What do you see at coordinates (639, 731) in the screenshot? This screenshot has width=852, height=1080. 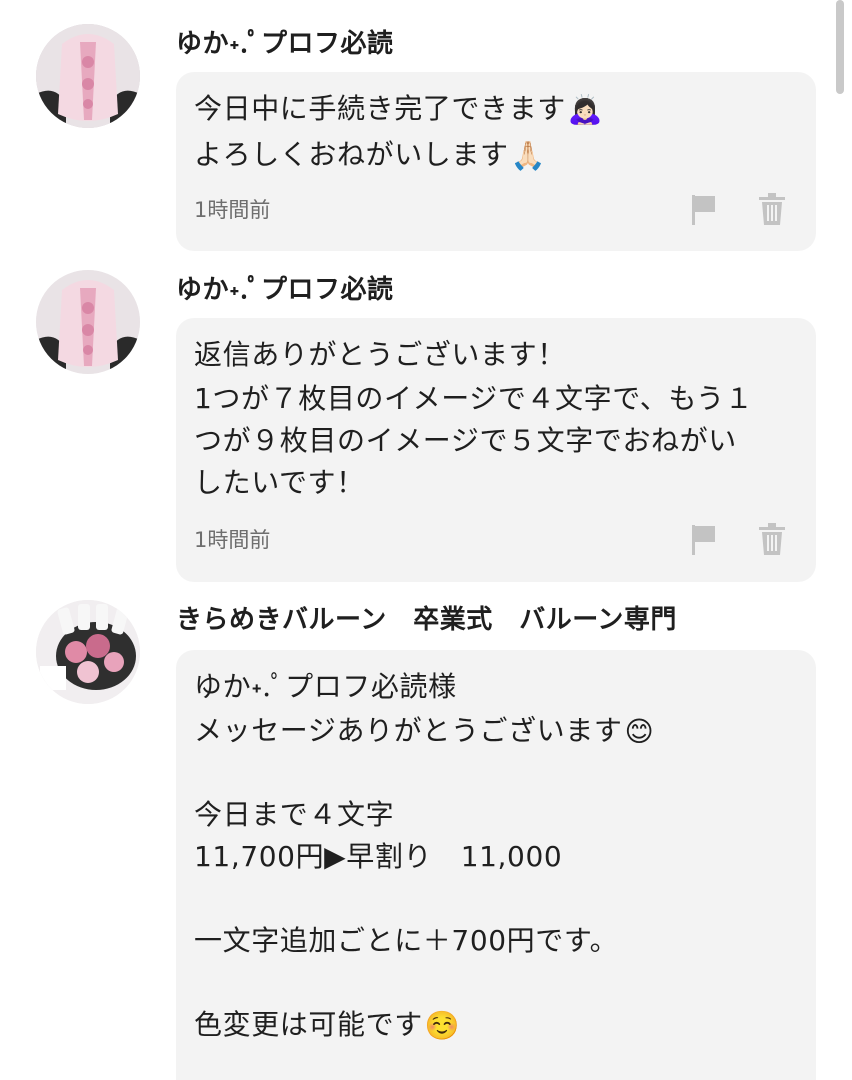 I see `smiling-face-emoji: 😊` at bounding box center [639, 731].